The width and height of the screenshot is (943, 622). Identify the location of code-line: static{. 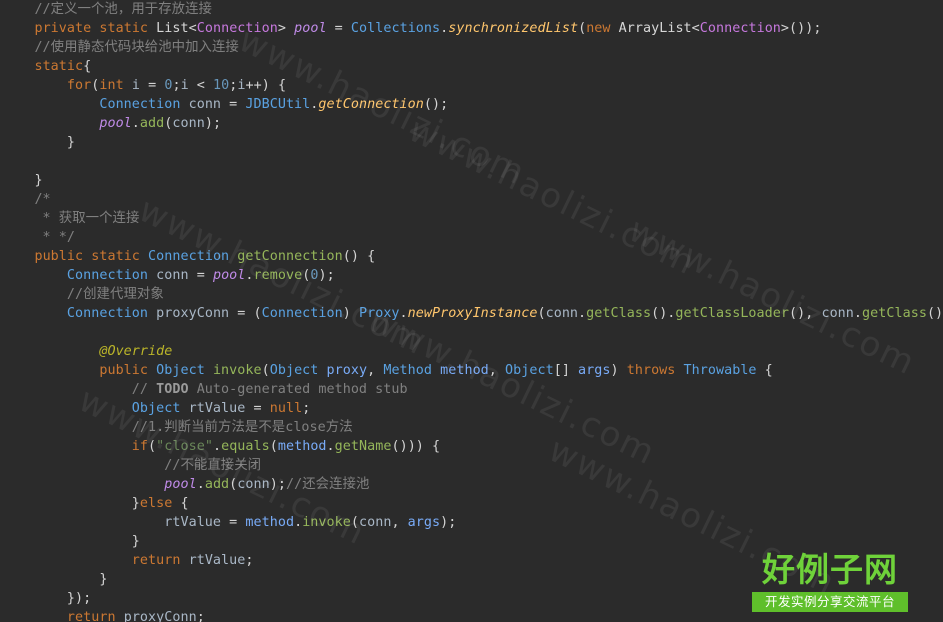
(46, 66).